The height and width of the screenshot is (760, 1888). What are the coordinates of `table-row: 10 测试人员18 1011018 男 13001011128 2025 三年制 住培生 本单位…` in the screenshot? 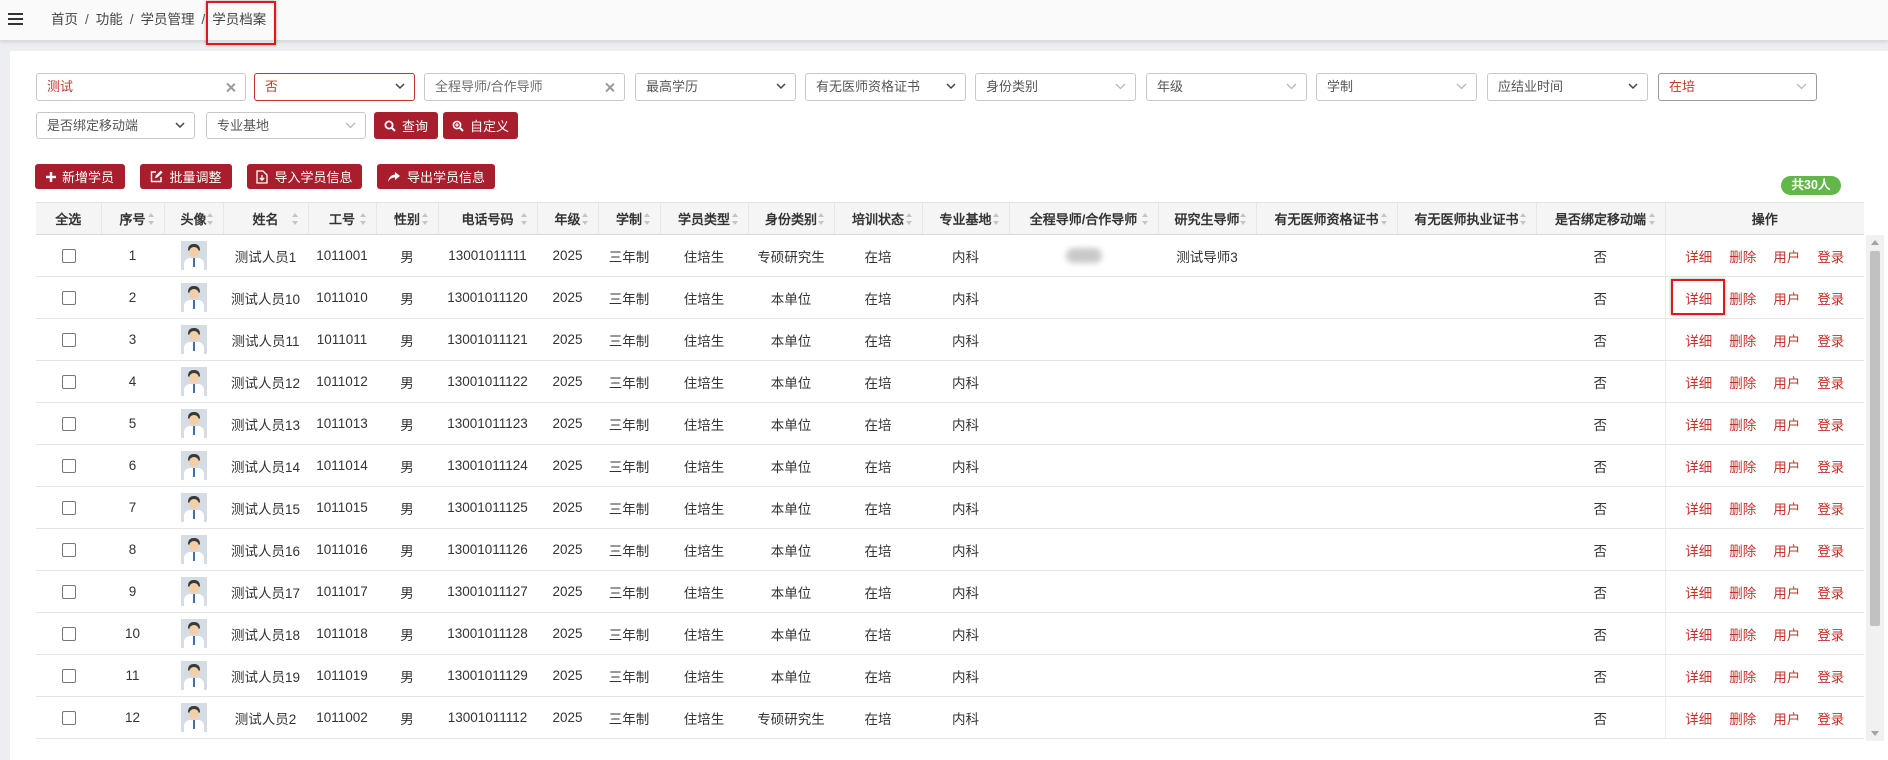 It's located at (950, 633).